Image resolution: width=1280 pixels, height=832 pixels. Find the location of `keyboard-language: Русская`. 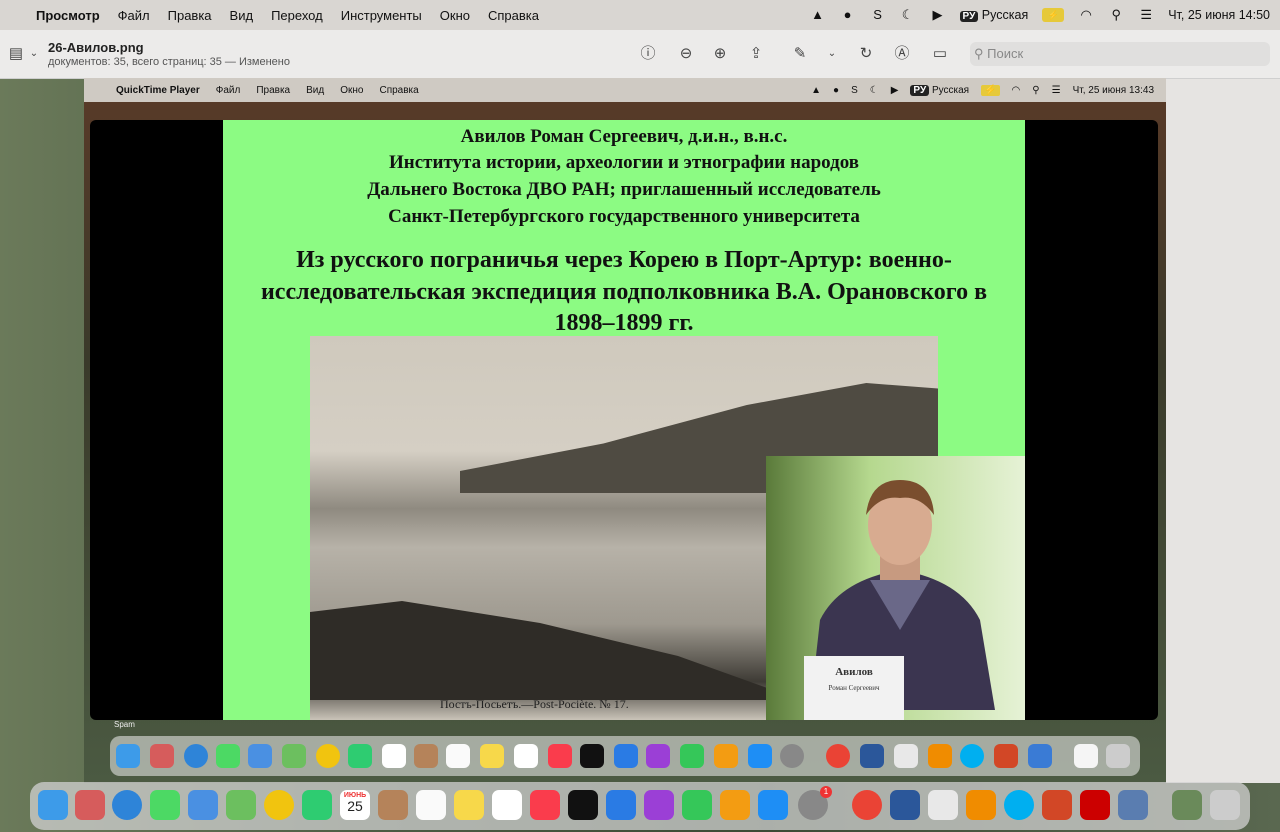

keyboard-language: Русская is located at coordinates (1005, 15).